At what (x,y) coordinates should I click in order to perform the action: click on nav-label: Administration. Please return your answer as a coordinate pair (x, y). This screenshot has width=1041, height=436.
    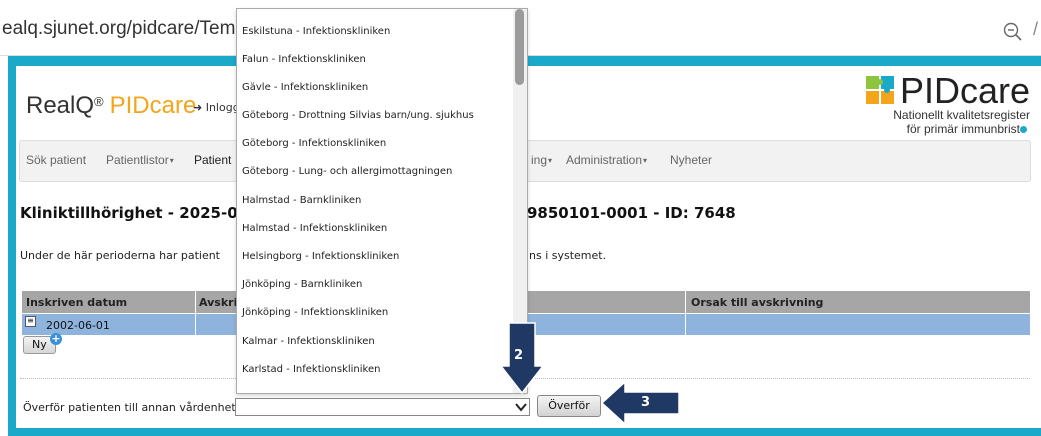
    Looking at the image, I should click on (604, 160).